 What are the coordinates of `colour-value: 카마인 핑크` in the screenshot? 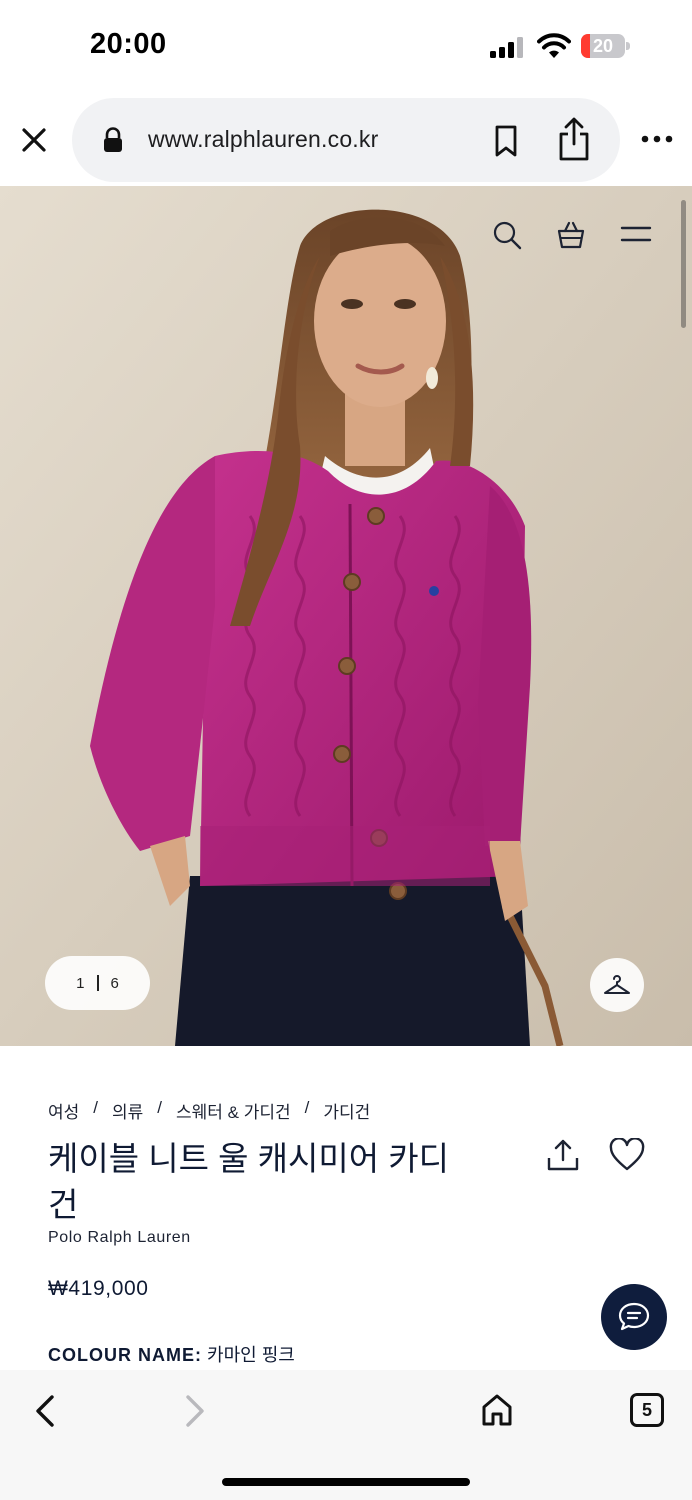 It's located at (251, 1355).